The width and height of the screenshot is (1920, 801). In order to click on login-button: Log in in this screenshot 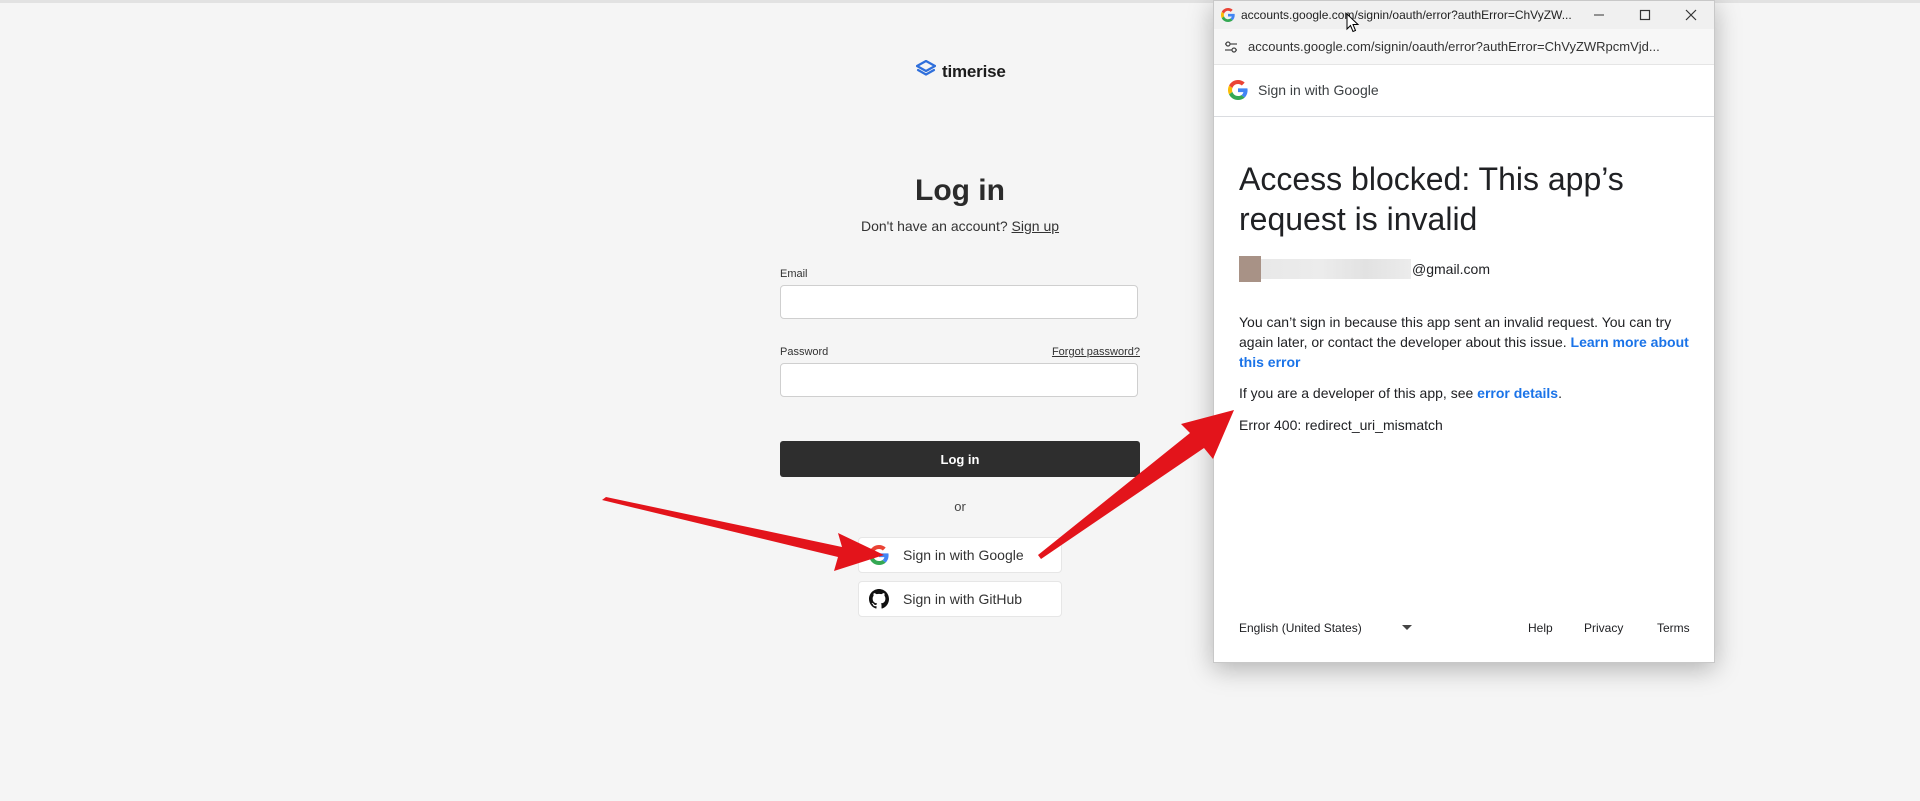, I will do `click(960, 459)`.